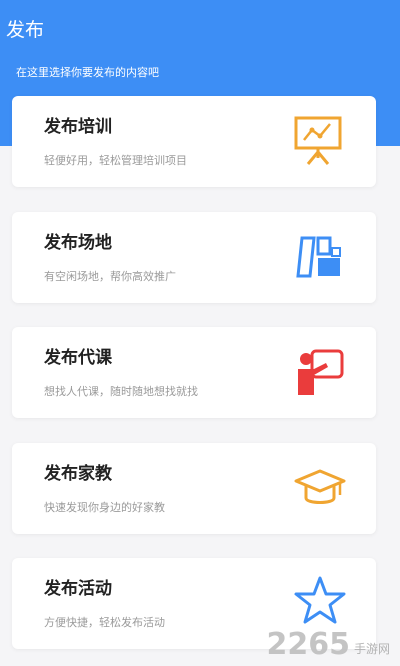 Image resolution: width=400 pixels, height=666 pixels. Describe the element at coordinates (194, 488) in the screenshot. I see `publish-tutor-card: 发布家教 快速发现你身边的好家教` at that location.